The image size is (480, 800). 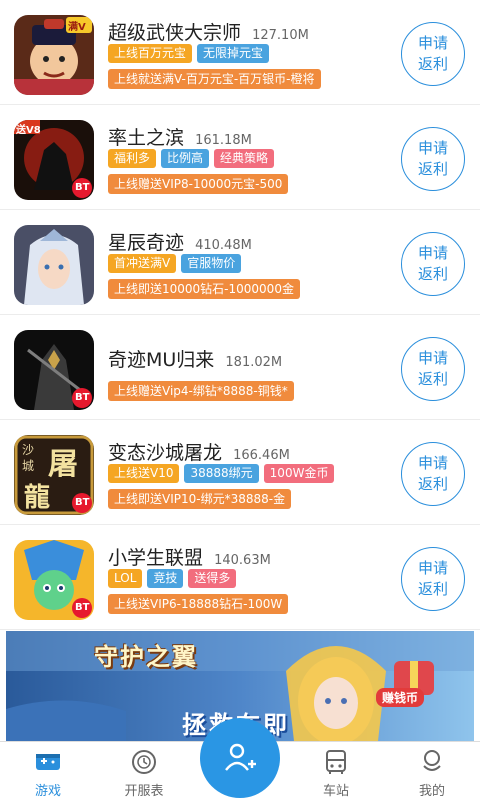 I want to click on bus-icon, so click(x=336, y=762).